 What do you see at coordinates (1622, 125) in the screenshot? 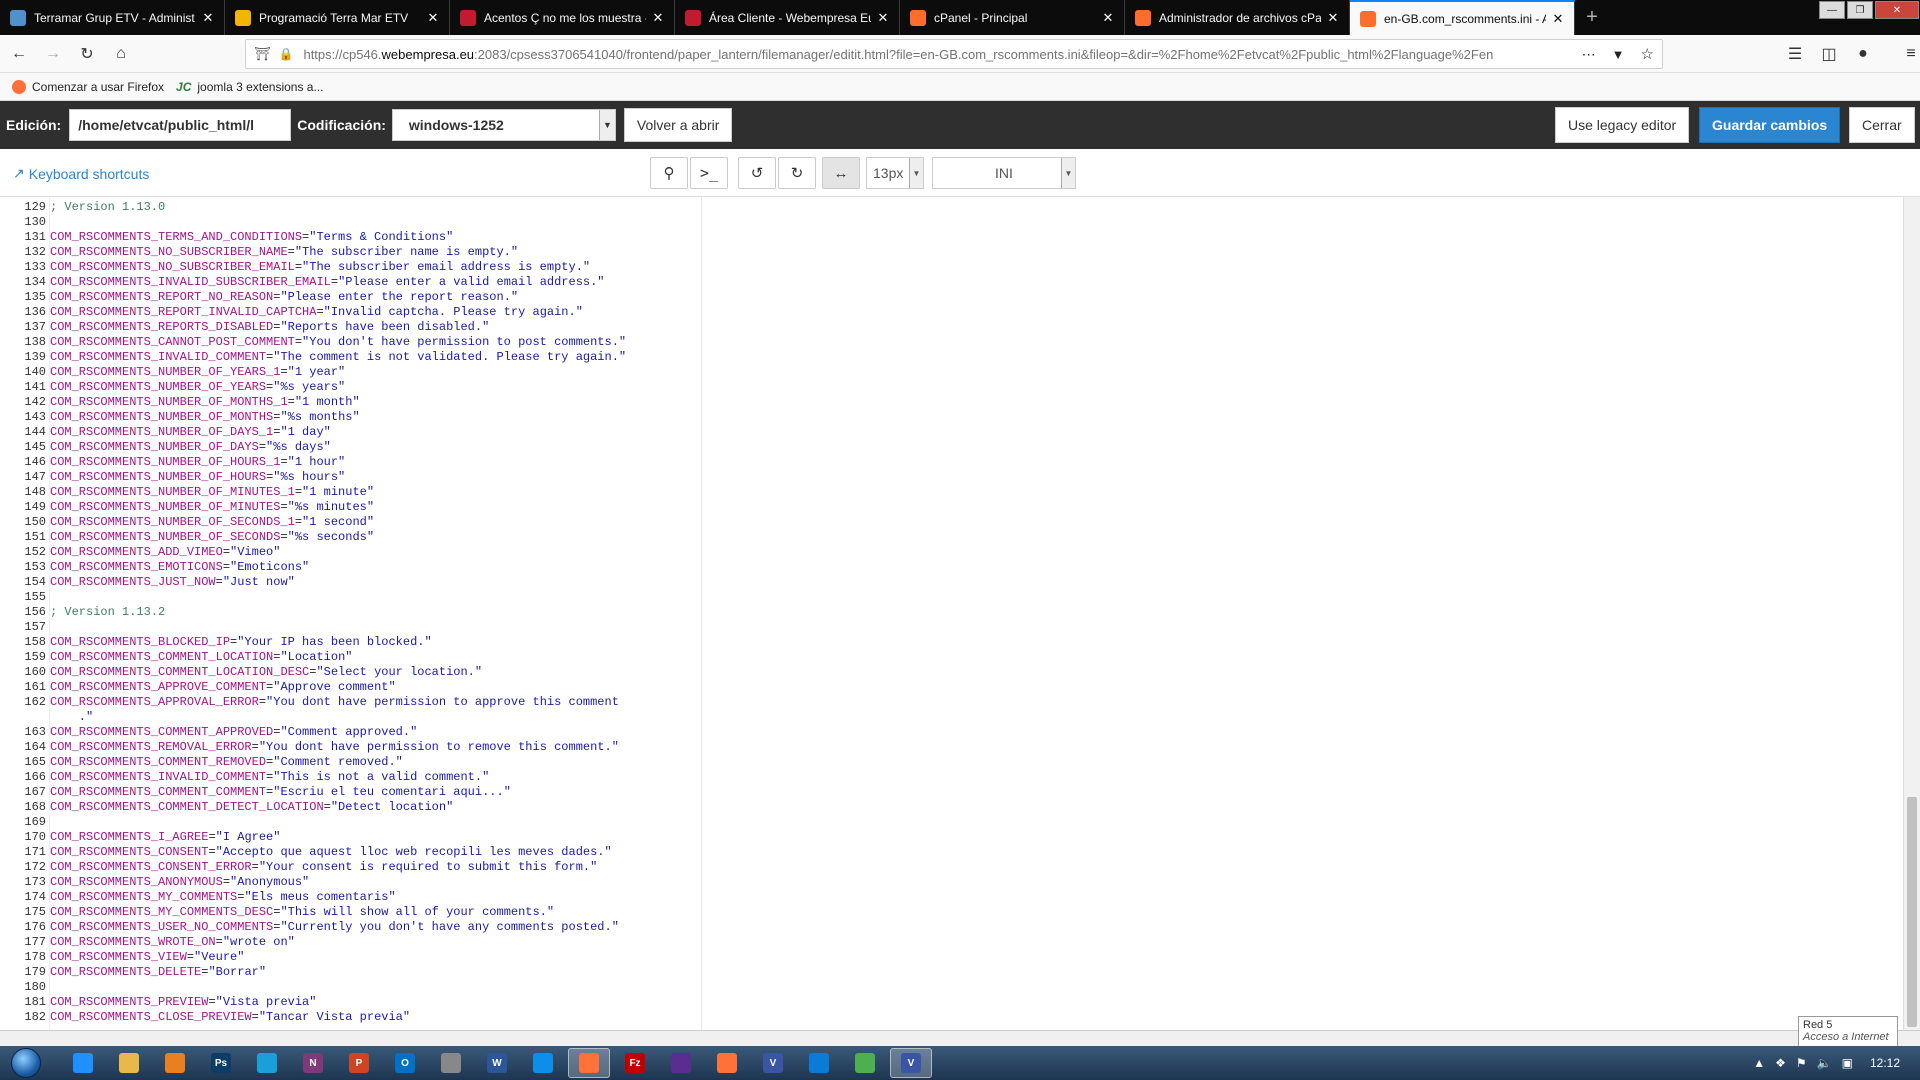
I see `legacy-editor-button: Use legacy editor` at bounding box center [1622, 125].